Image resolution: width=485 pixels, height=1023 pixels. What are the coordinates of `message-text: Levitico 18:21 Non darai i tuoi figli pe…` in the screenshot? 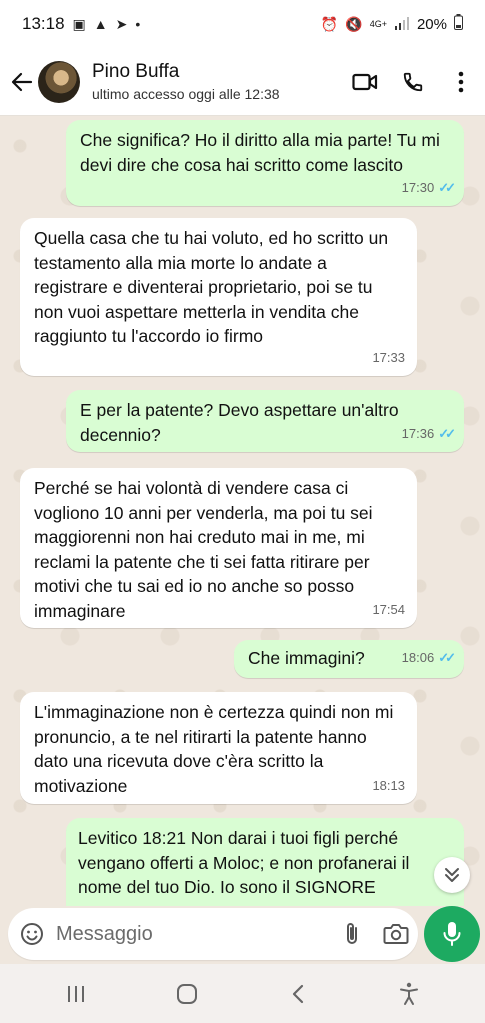 It's located at (244, 862).